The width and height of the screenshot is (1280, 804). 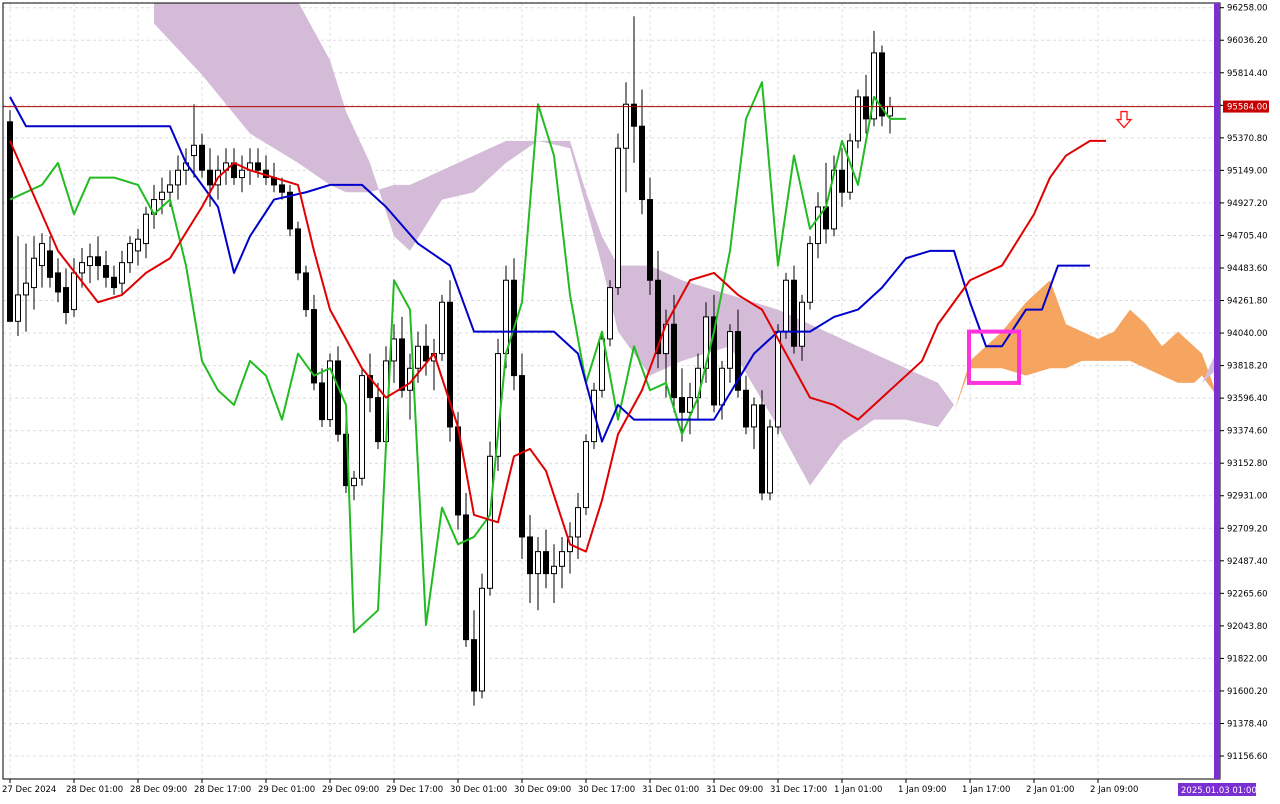 I want to click on x-tick-label: 28 Dec 09:00, so click(x=158, y=790).